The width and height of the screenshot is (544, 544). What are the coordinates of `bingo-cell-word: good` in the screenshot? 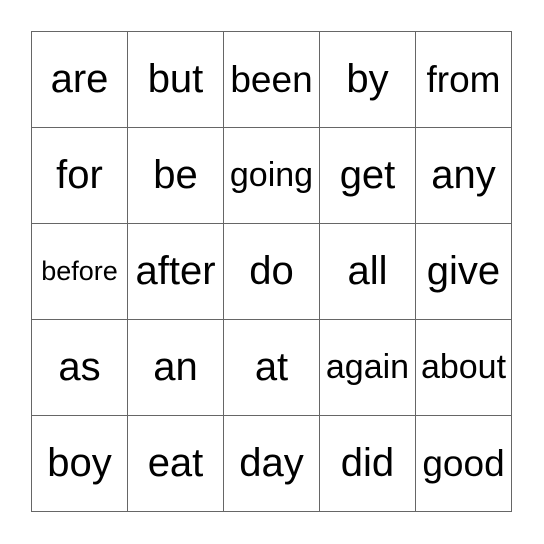 It's located at (463, 463).